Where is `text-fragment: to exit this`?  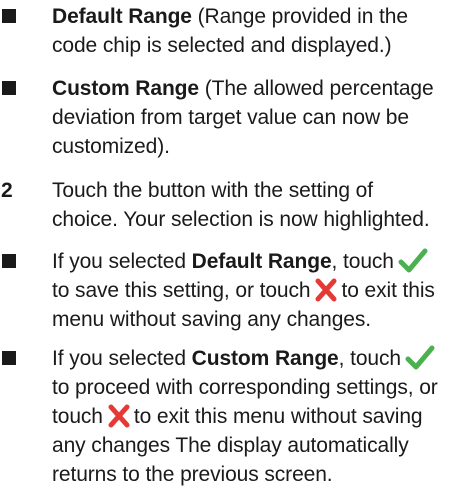 text-fragment: to exit this is located at coordinates (388, 290).